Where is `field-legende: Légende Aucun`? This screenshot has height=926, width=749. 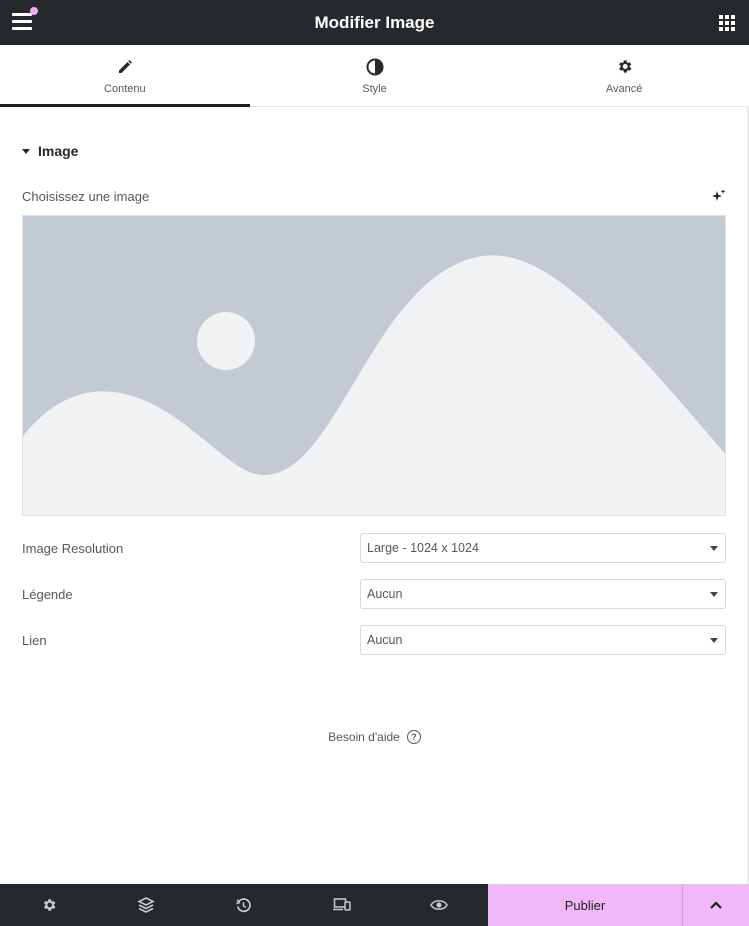
field-legende: Légende Aucun is located at coordinates (374, 594).